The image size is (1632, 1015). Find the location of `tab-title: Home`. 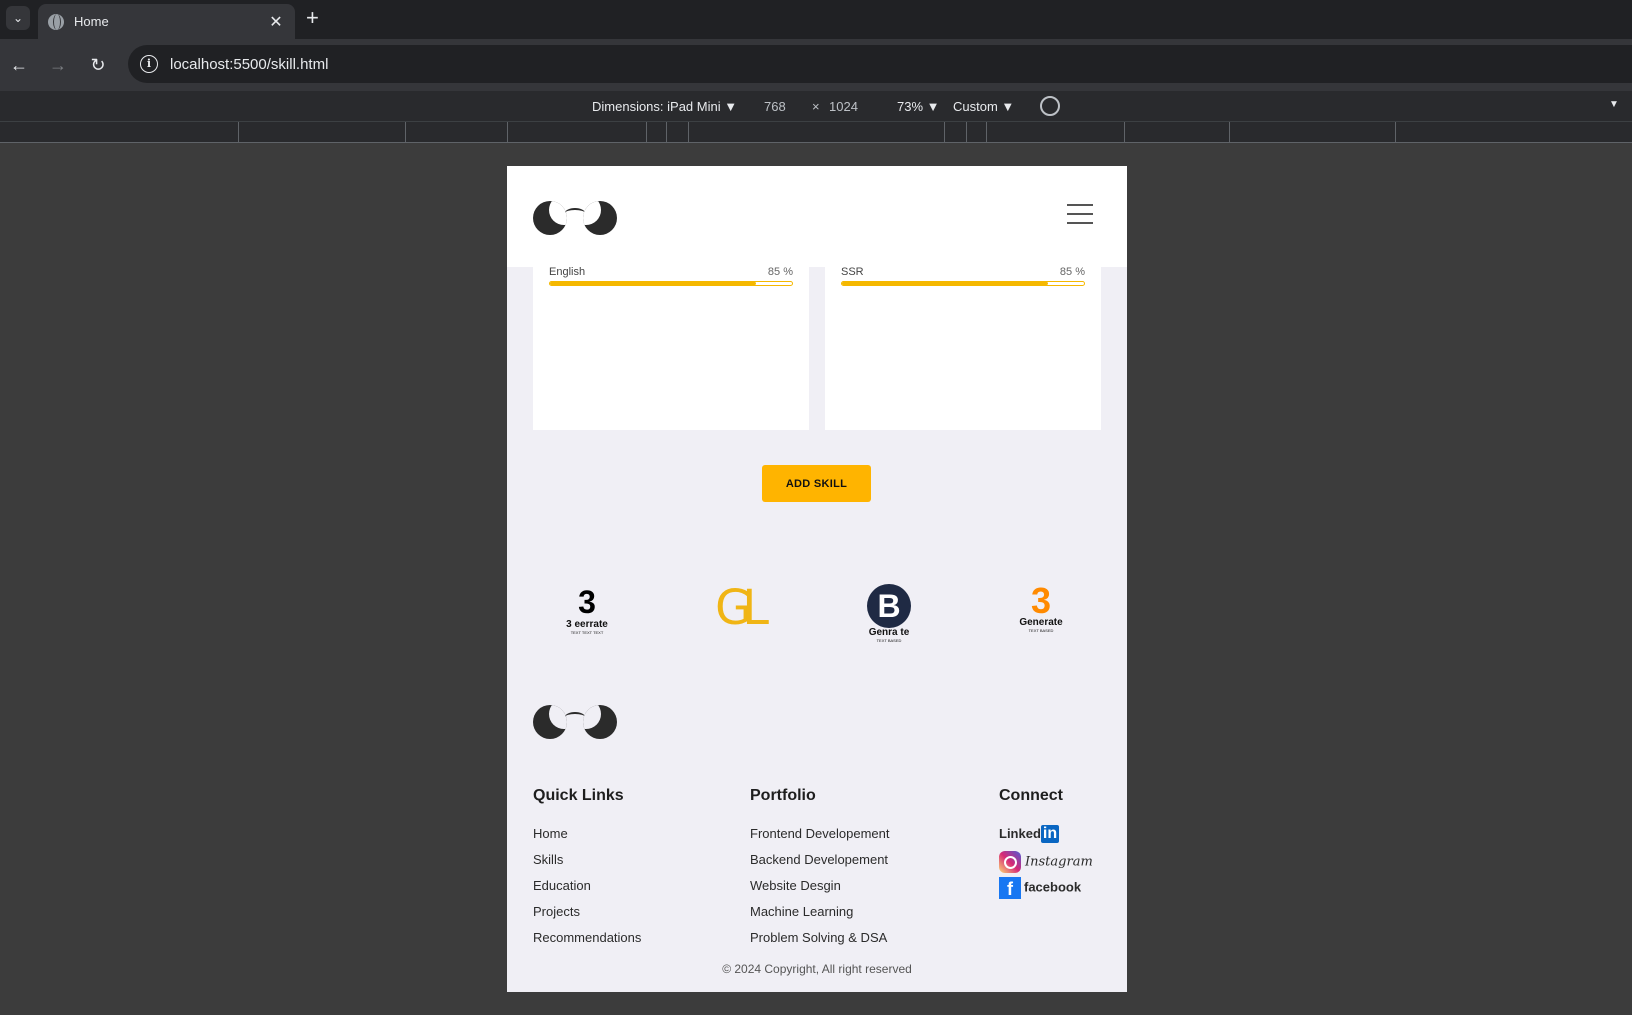

tab-title: Home is located at coordinates (91, 21).